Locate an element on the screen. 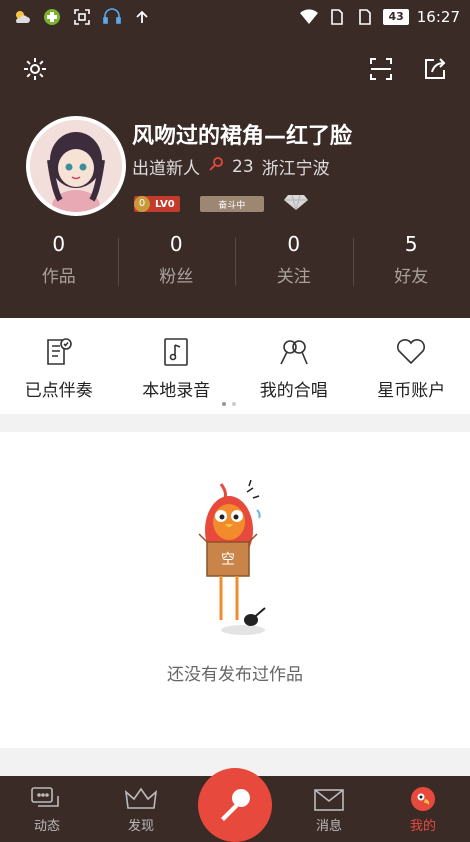 The height and width of the screenshot is (842, 470). rank-badge: 奋斗中 is located at coordinates (231, 204).